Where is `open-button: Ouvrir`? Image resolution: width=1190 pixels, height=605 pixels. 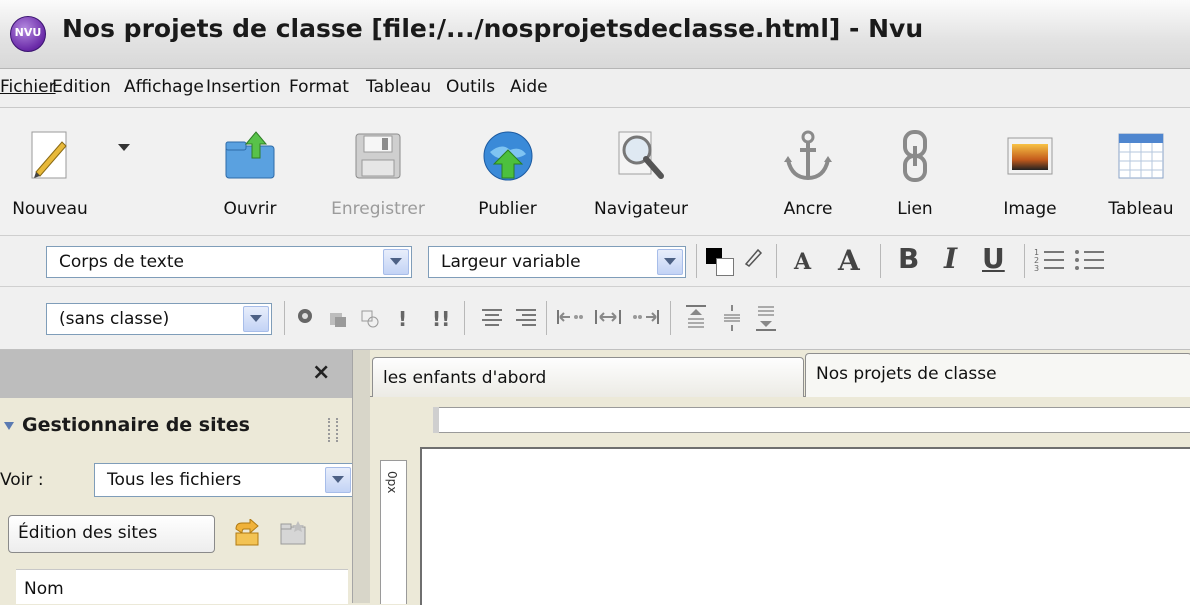 open-button: Ouvrir is located at coordinates (250, 170).